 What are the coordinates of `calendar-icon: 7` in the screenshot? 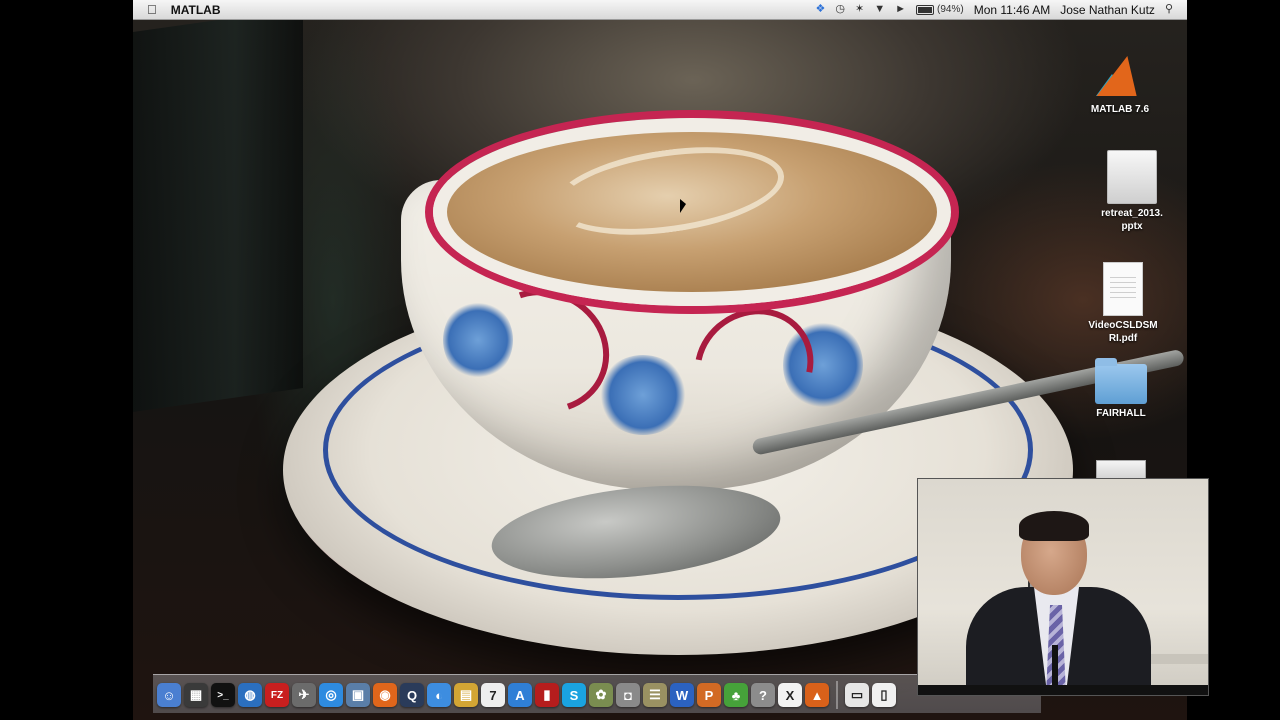 It's located at (493, 695).